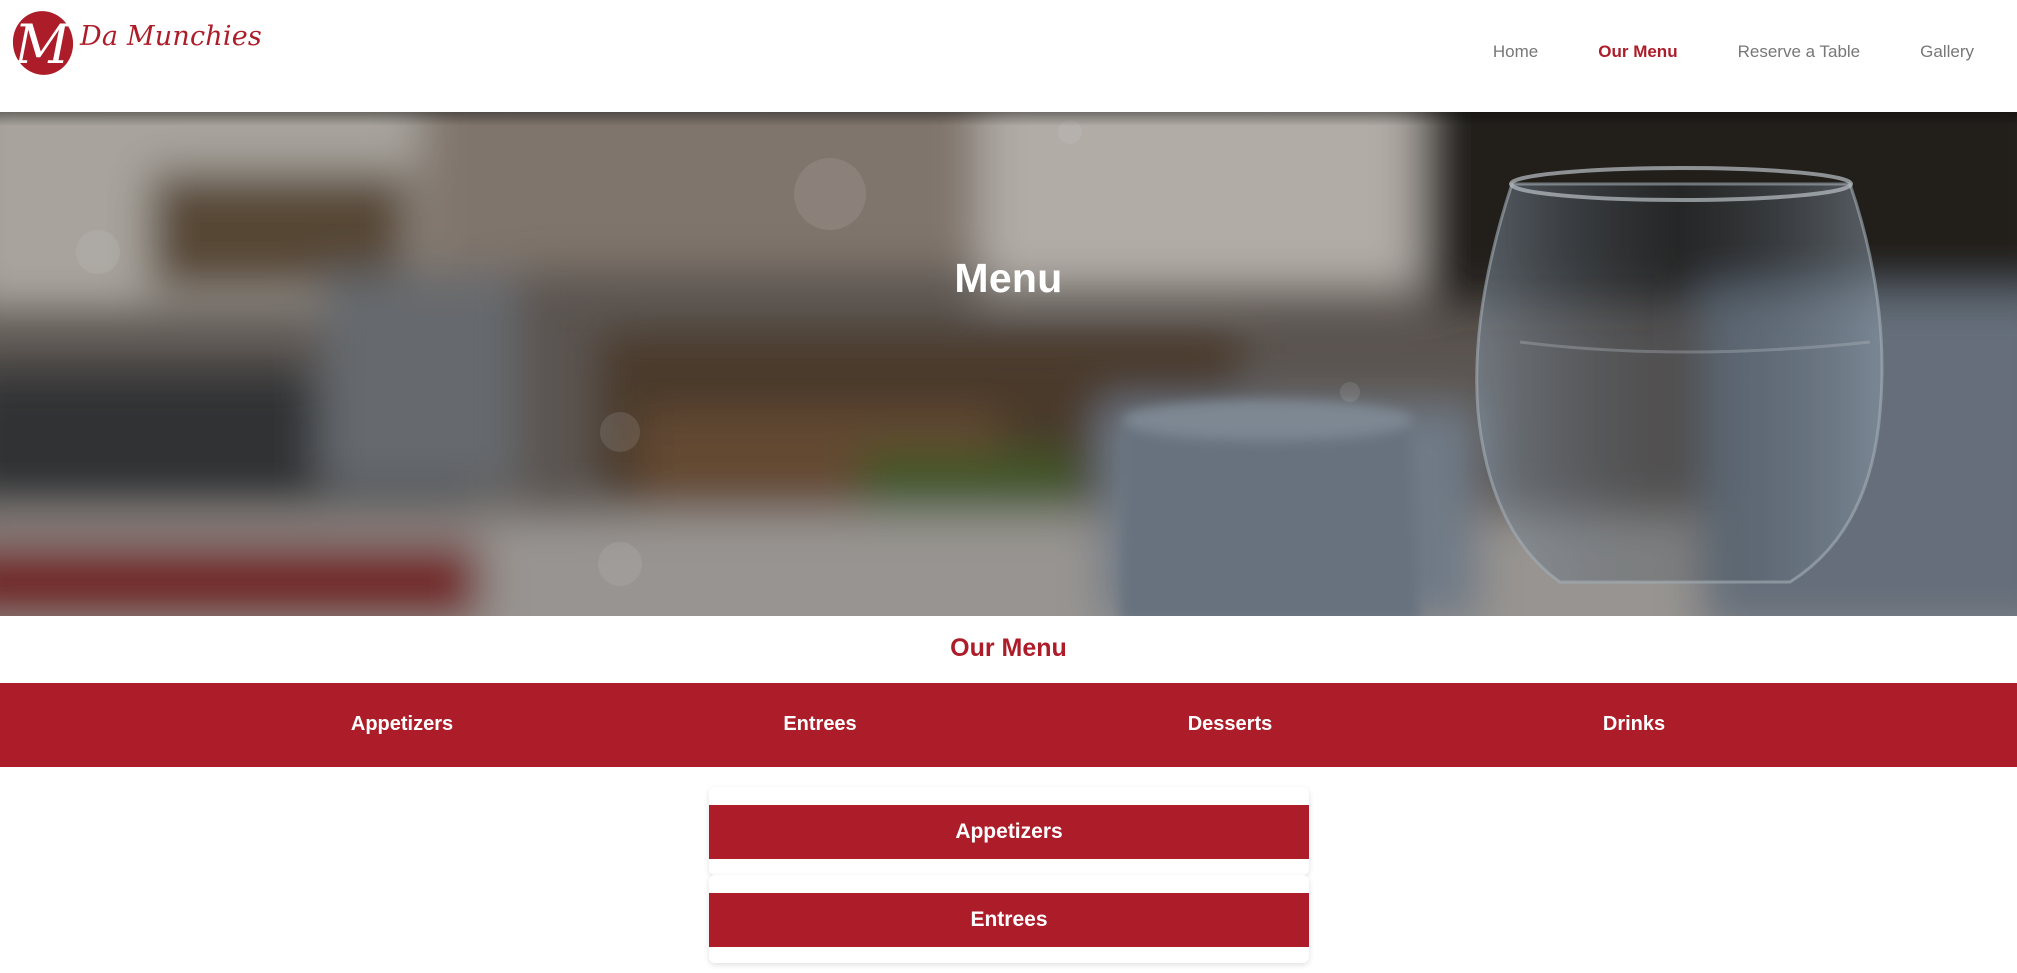 The image size is (2017, 973). What do you see at coordinates (1515, 52) in the screenshot?
I see `nav-link-home: Home` at bounding box center [1515, 52].